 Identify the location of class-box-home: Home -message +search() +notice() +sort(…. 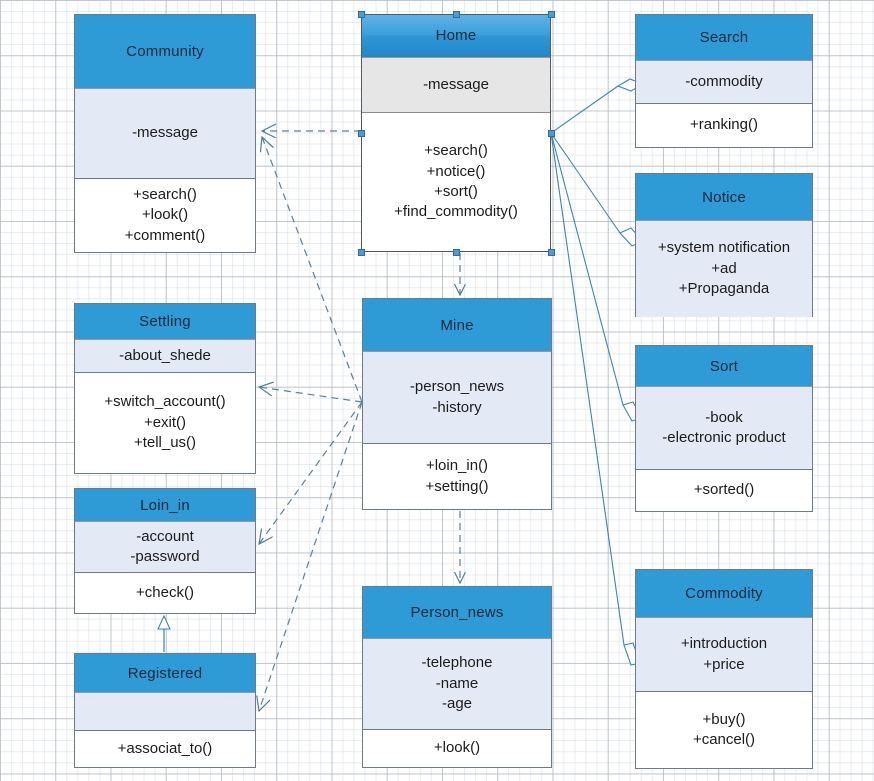
(456, 133).